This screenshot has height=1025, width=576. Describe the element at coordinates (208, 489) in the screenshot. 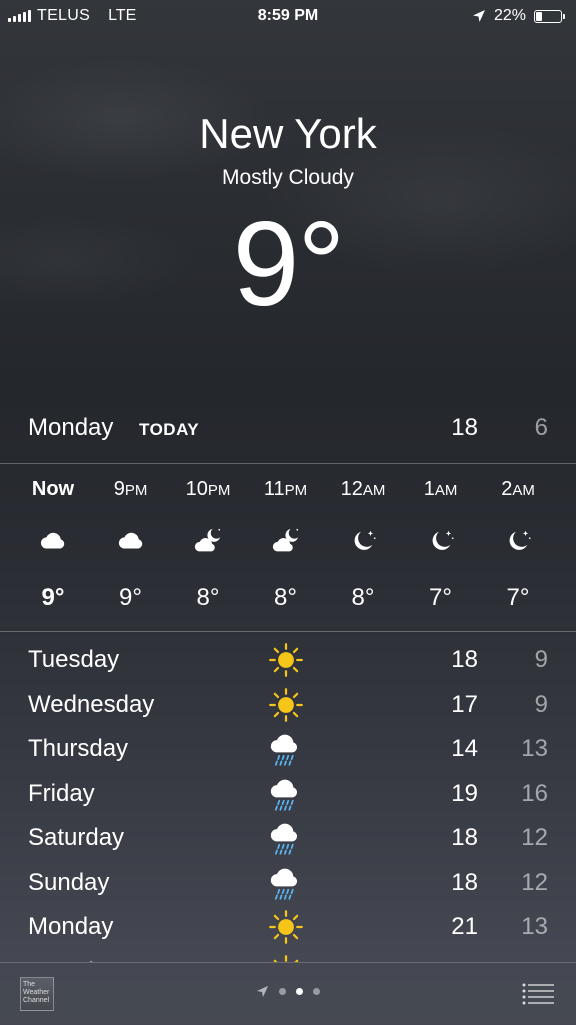

I see `hourly-time: 10PM` at that location.